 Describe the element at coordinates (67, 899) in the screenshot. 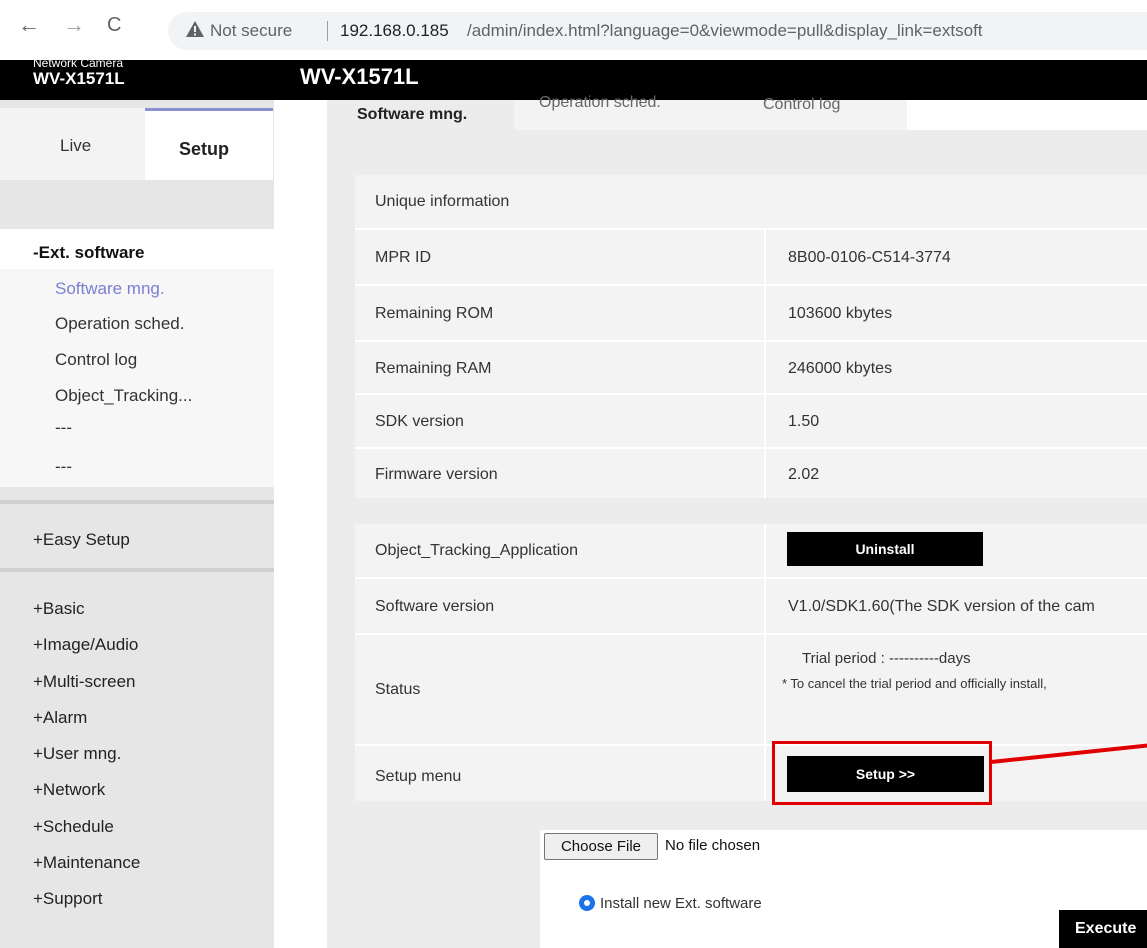

I see `sidebar-item-support: +Support` at that location.